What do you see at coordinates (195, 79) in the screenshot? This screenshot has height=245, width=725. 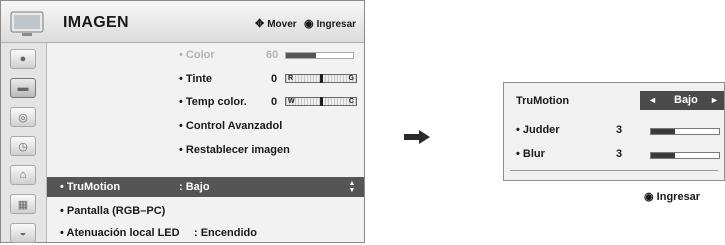 I see `menu-item-tint: • Tinte` at bounding box center [195, 79].